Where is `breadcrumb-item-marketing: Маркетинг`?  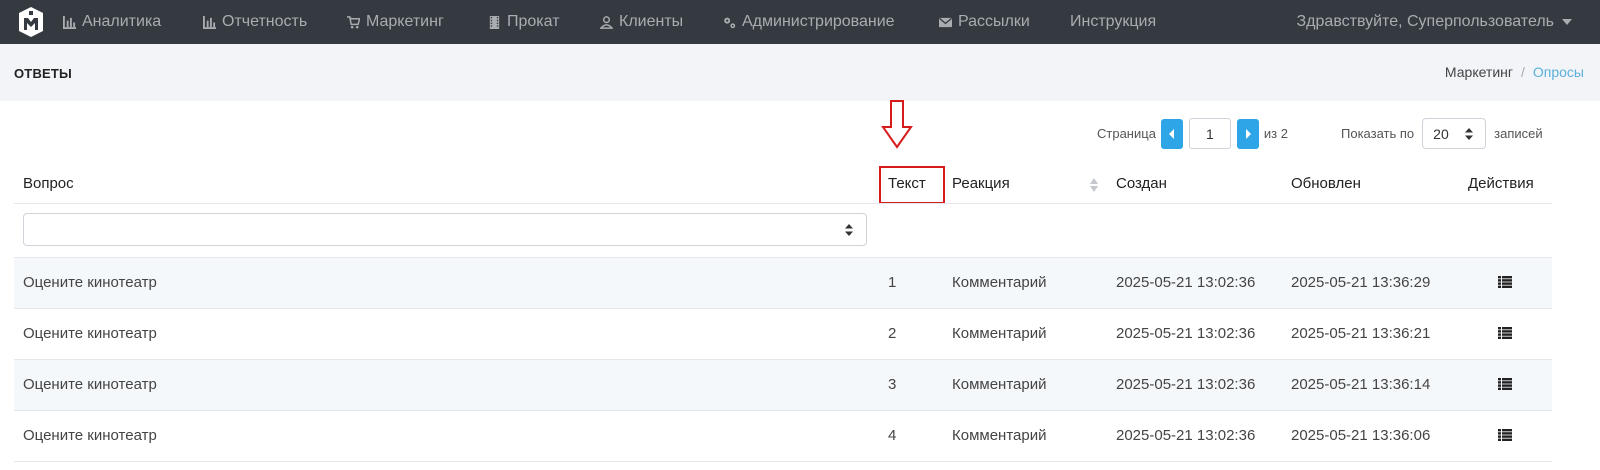
breadcrumb-item-marketing: Маркетинг is located at coordinates (1479, 72).